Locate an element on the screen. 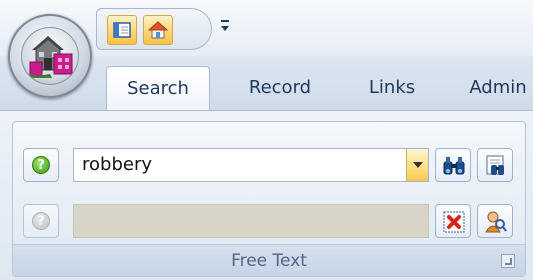 This screenshot has height=280, width=533. advanced-find-icon is located at coordinates (495, 165).